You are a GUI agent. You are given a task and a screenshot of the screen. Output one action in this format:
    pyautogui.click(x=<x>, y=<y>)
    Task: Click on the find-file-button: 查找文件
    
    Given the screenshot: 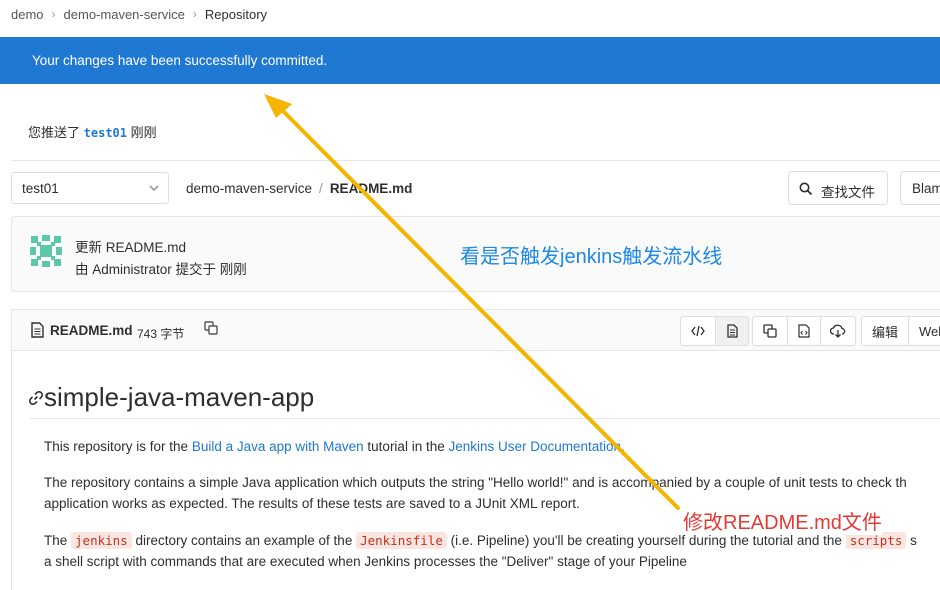 What is the action you would take?
    pyautogui.click(x=838, y=188)
    